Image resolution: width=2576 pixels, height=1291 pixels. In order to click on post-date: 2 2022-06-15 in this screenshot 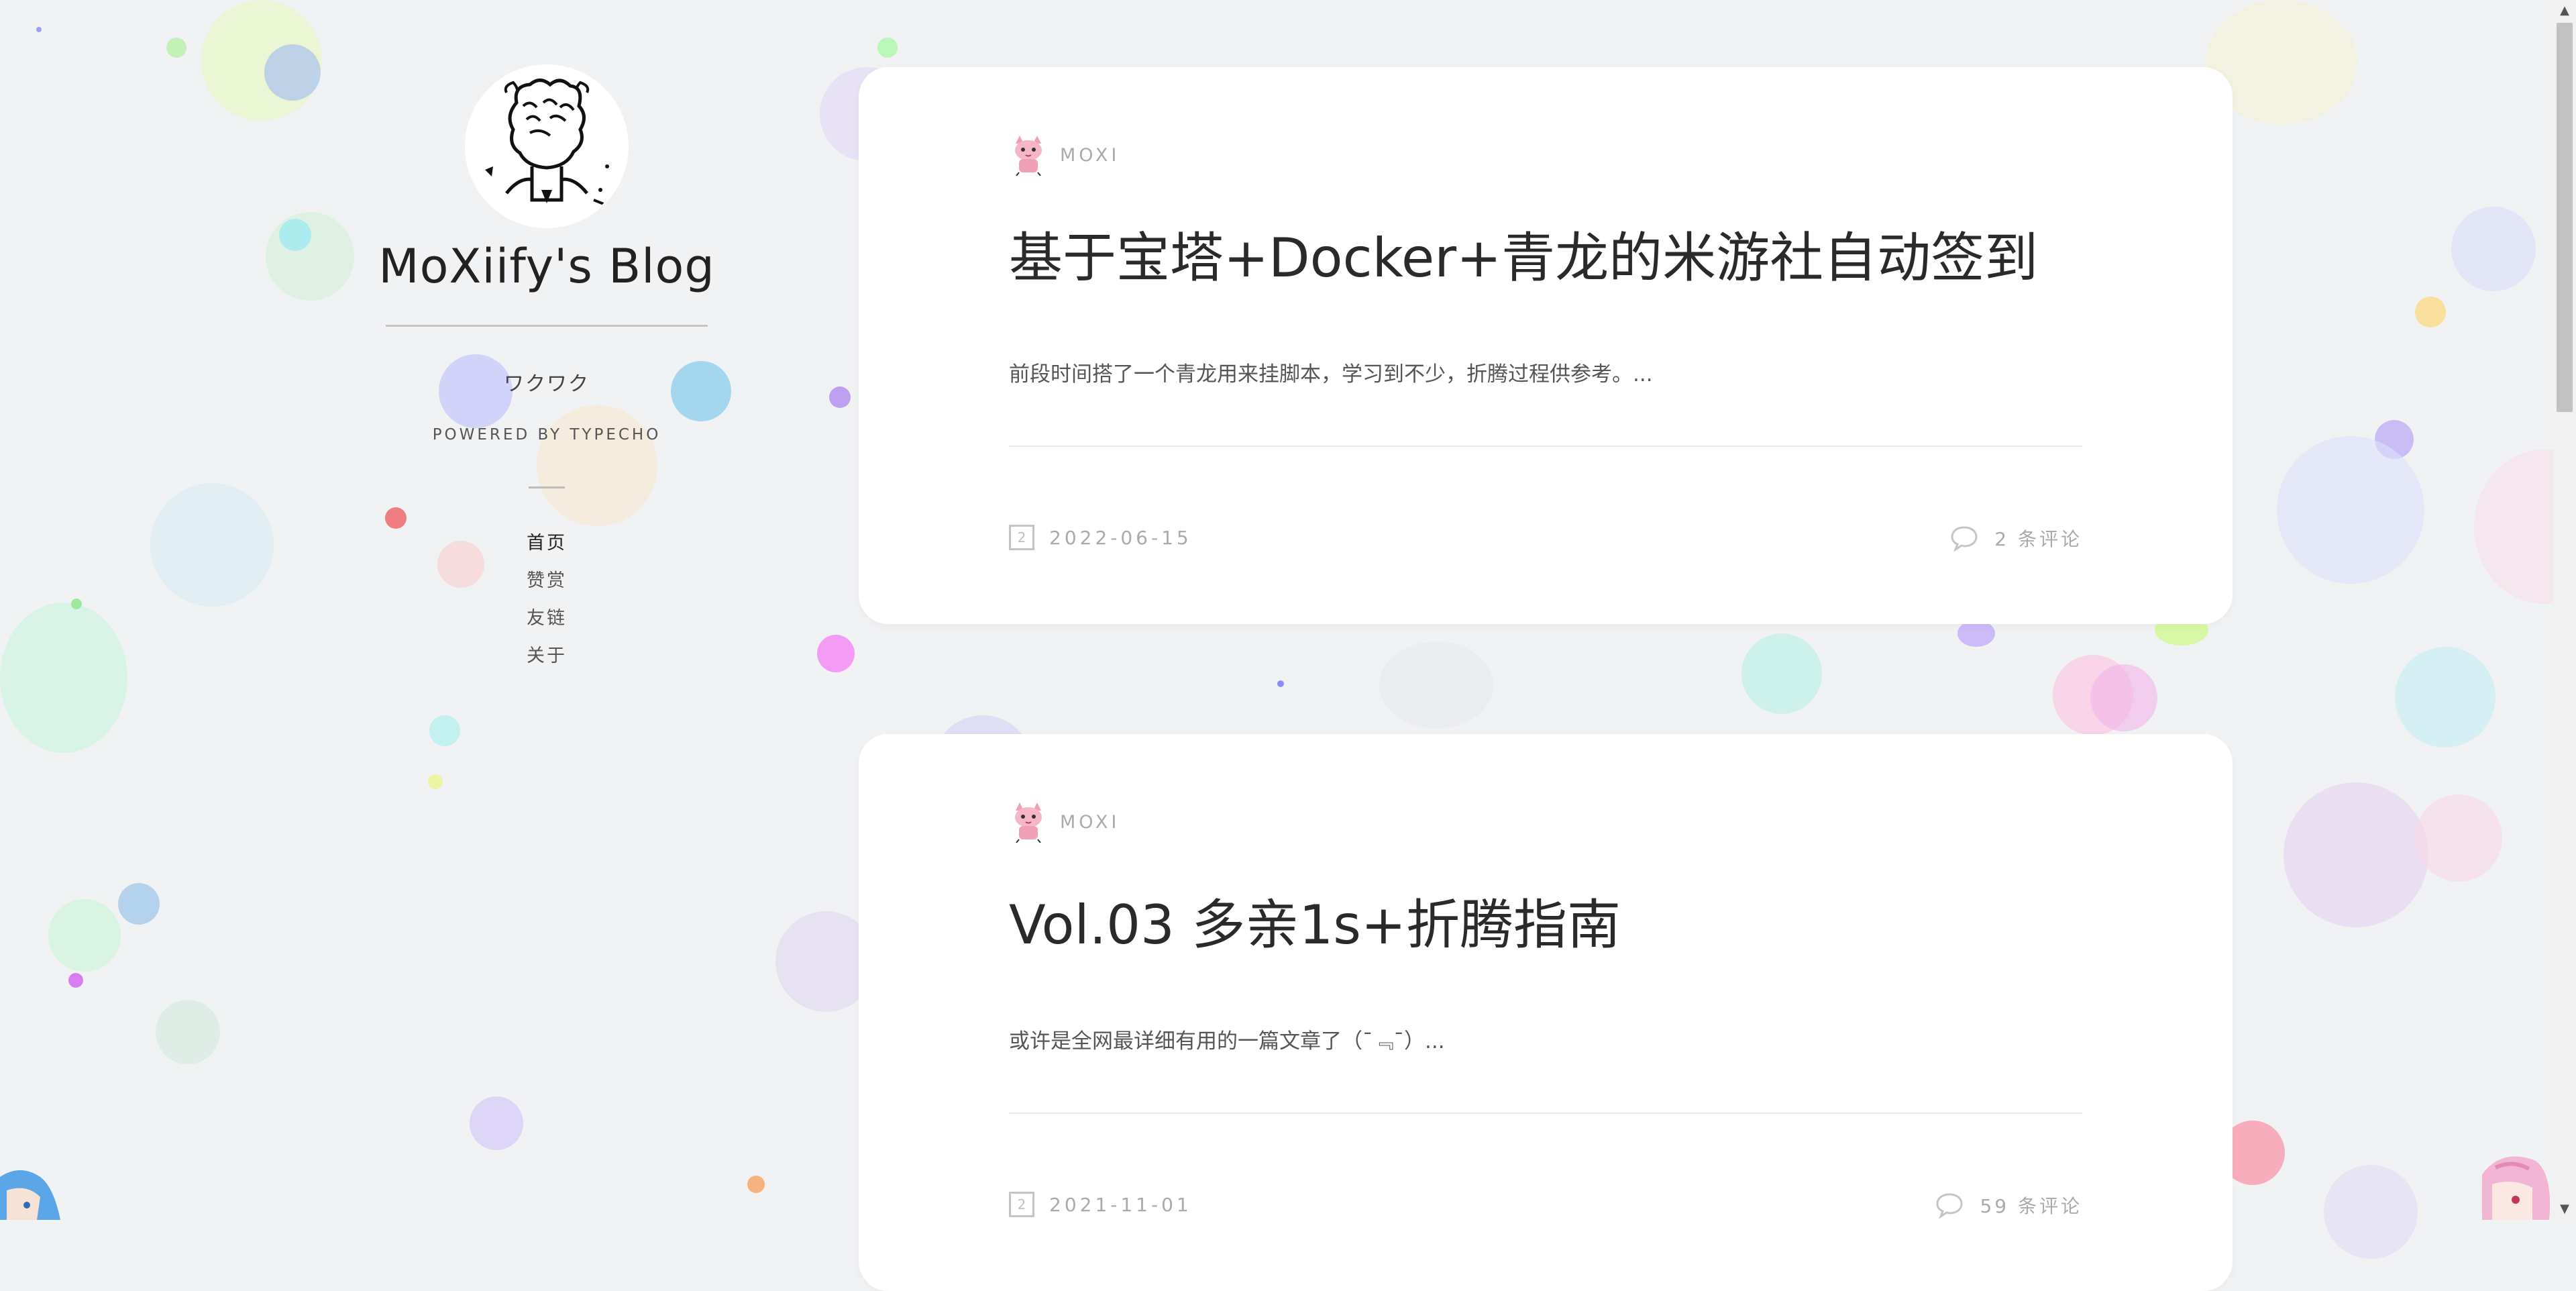, I will do `click(1100, 537)`.